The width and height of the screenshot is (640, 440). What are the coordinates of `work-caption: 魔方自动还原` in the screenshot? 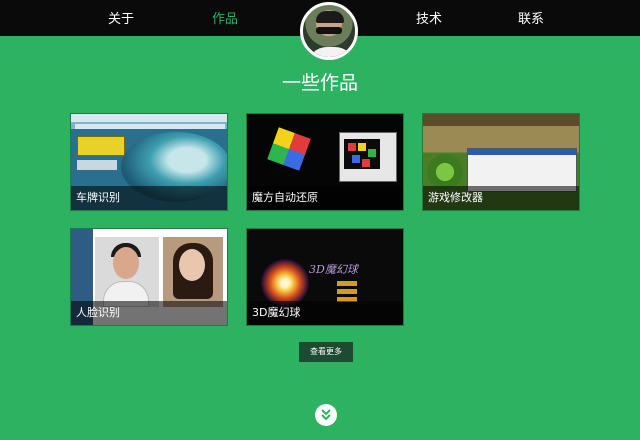 It's located at (325, 198).